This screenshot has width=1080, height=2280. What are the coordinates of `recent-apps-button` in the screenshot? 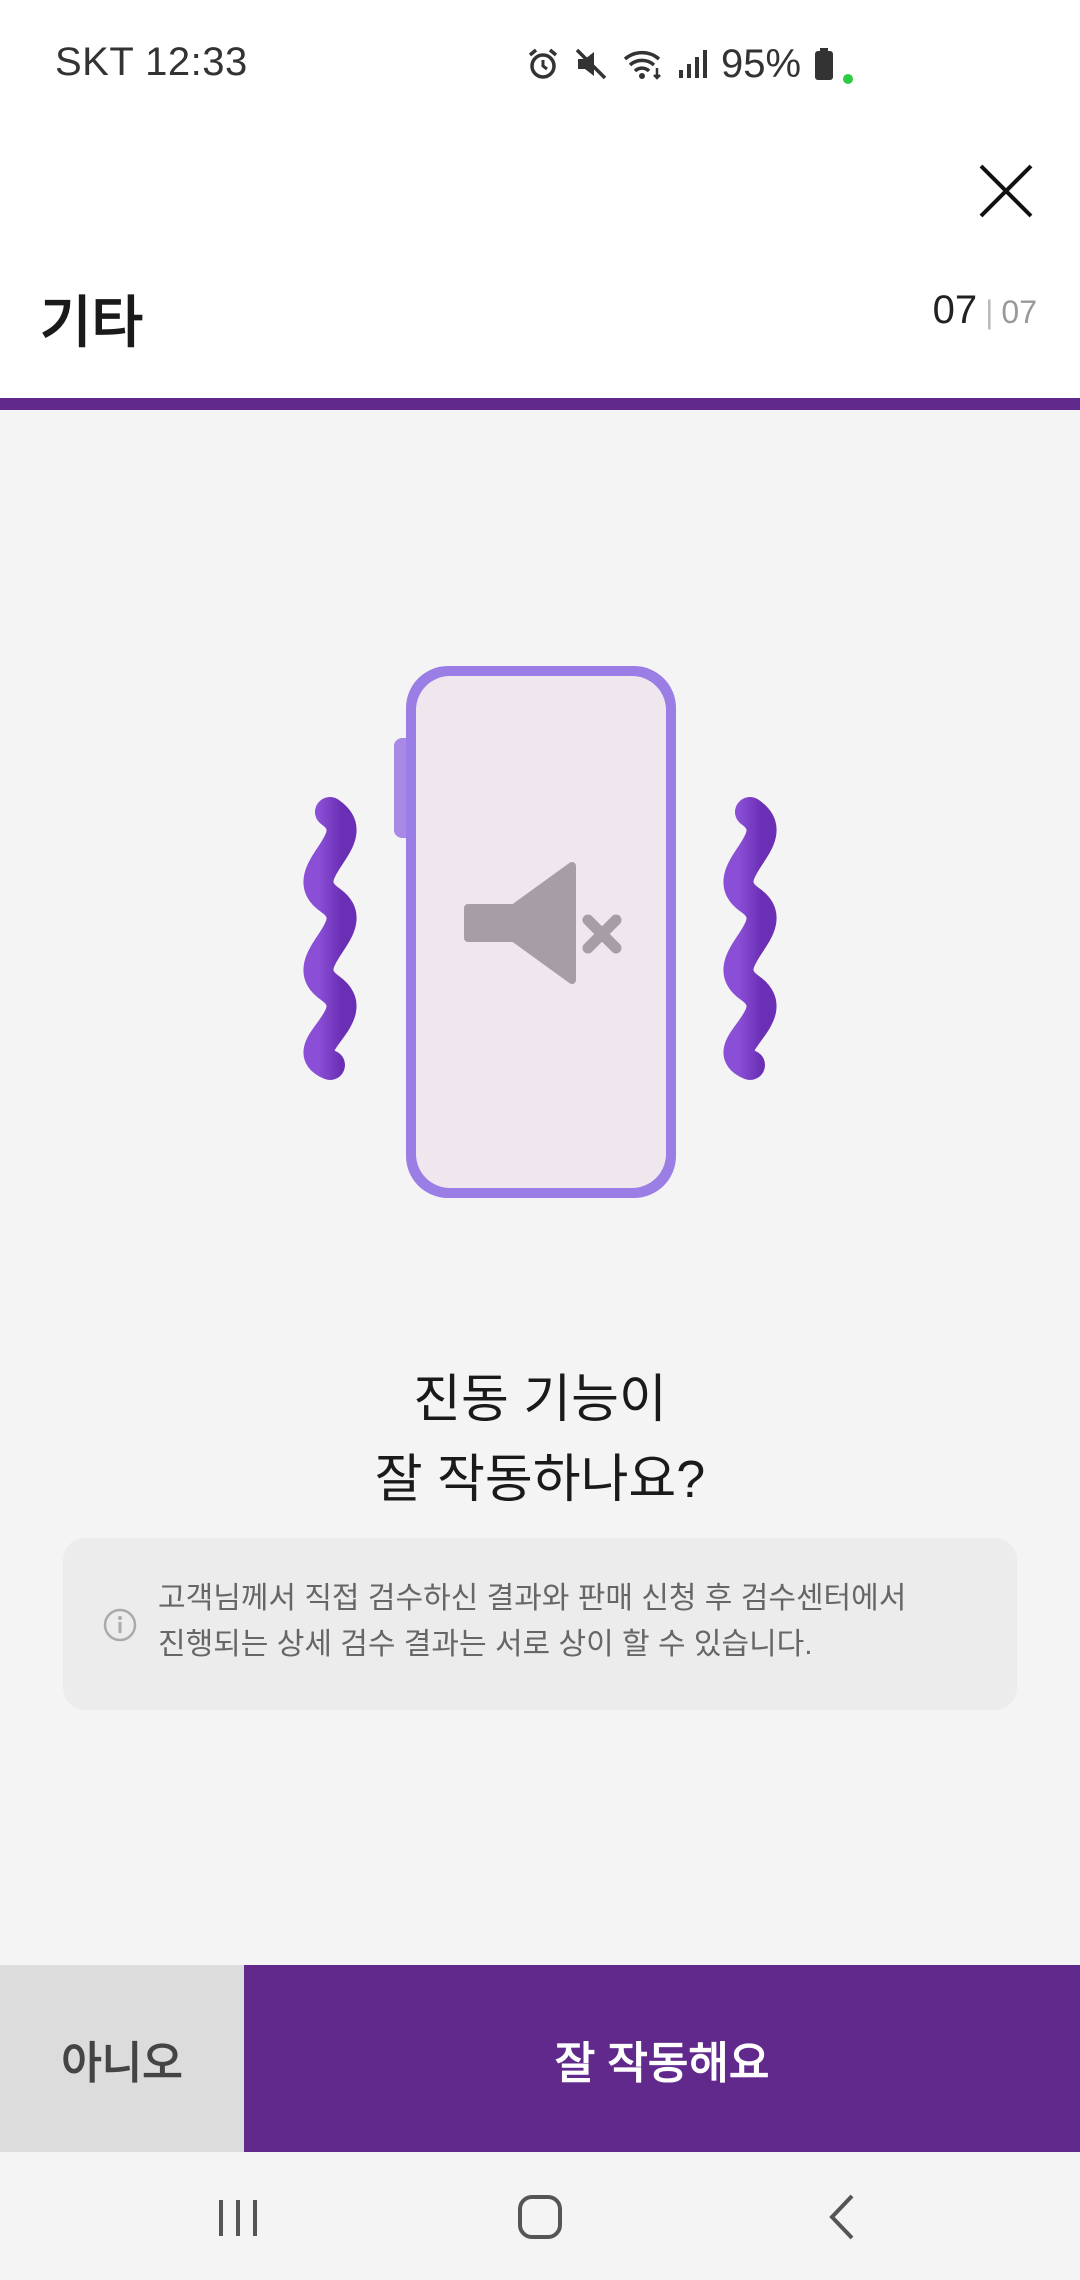 It's located at (238, 2217).